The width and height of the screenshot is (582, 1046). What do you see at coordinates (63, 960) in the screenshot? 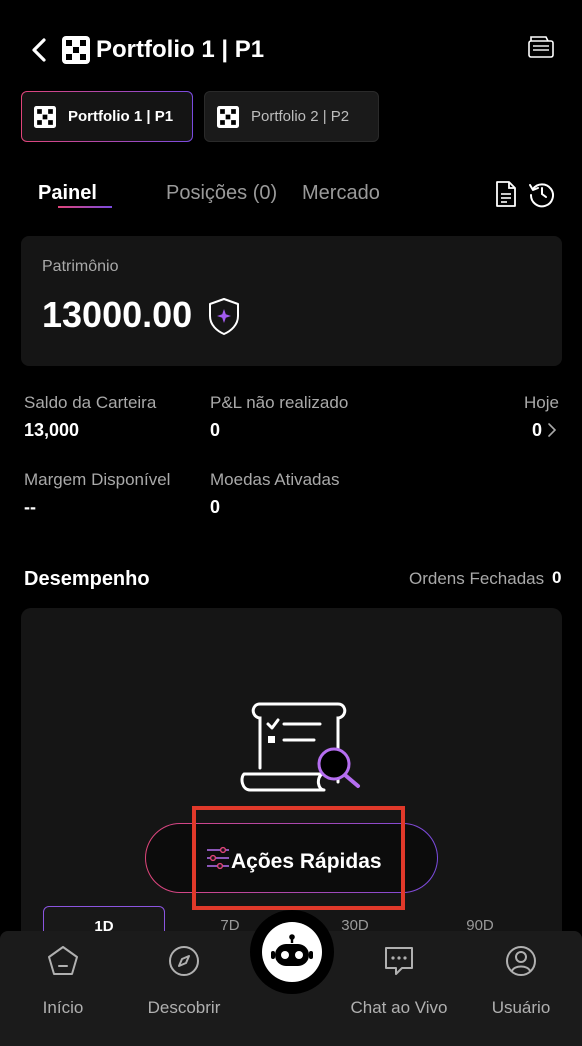
I see `home-icon` at bounding box center [63, 960].